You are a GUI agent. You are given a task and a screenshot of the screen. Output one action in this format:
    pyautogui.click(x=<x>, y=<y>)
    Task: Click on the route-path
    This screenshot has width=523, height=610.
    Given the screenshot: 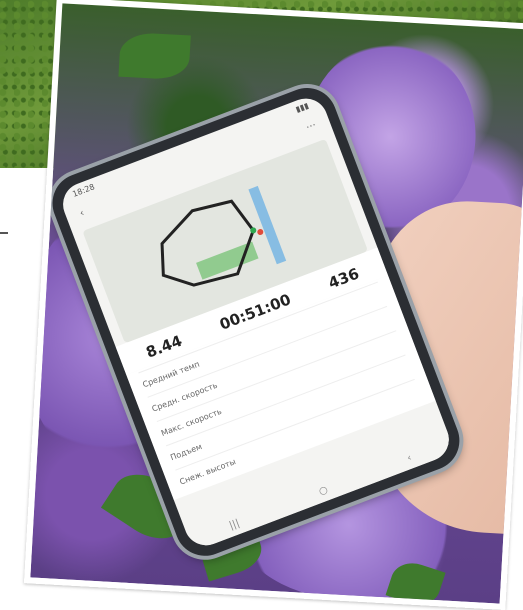 What is the action you would take?
    pyautogui.click(x=207, y=243)
    